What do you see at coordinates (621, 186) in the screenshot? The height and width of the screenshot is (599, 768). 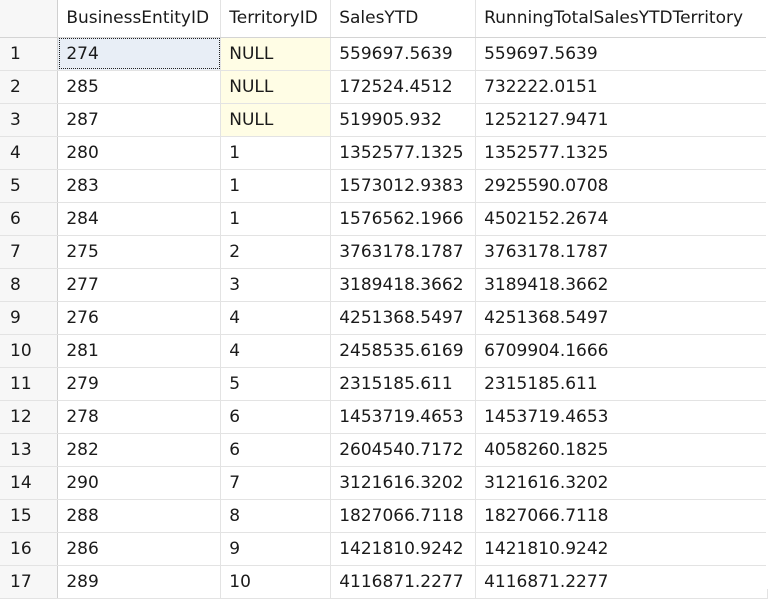 I see `cell-runningtotalsalesytdterritory: 2925590.0708` at bounding box center [621, 186].